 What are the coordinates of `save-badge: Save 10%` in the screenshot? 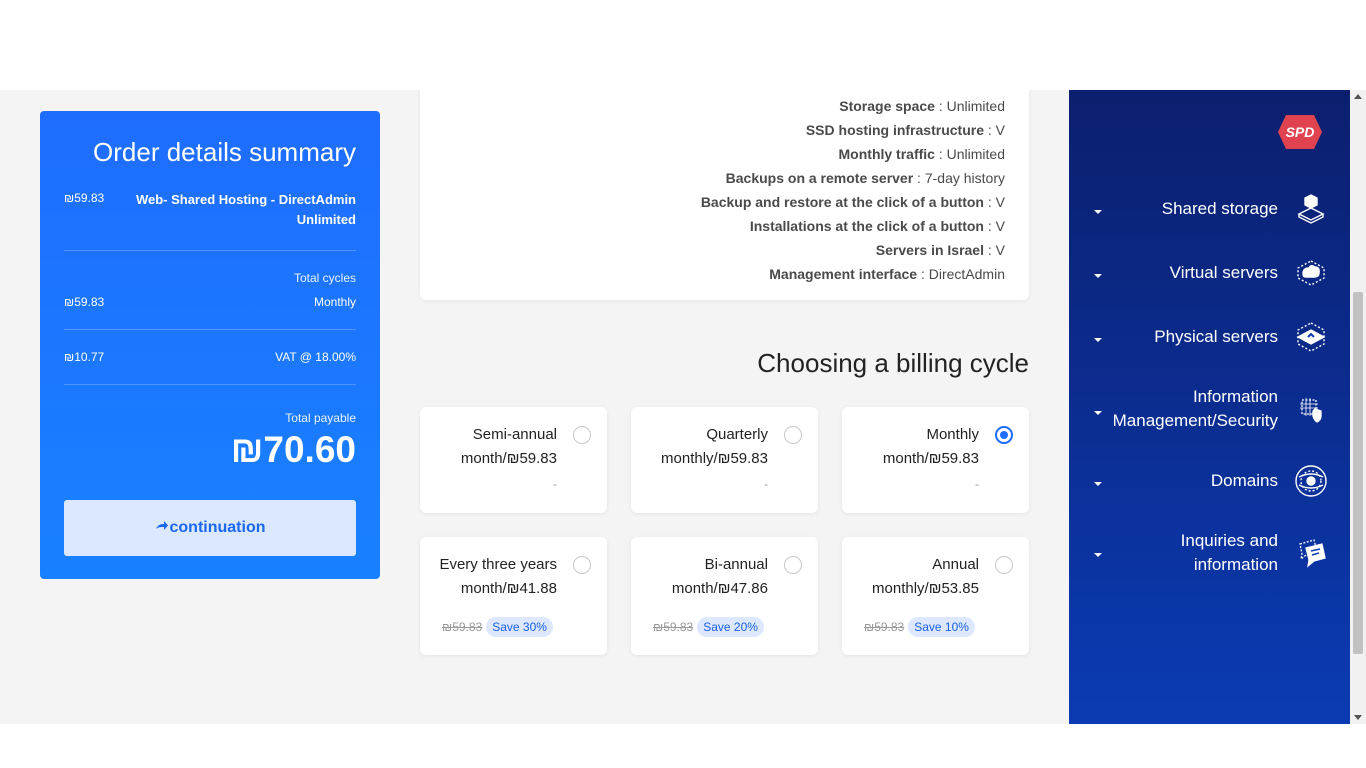 It's located at (941, 627).